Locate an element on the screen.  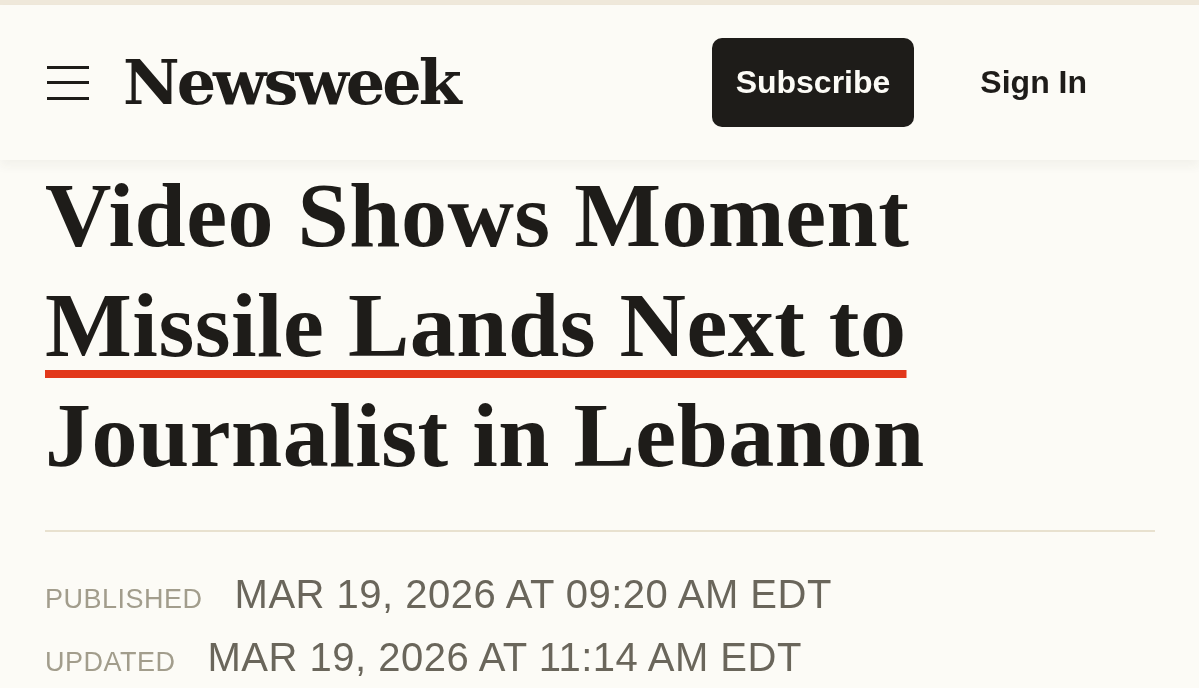
date-label: UPDATED is located at coordinates (110, 662).